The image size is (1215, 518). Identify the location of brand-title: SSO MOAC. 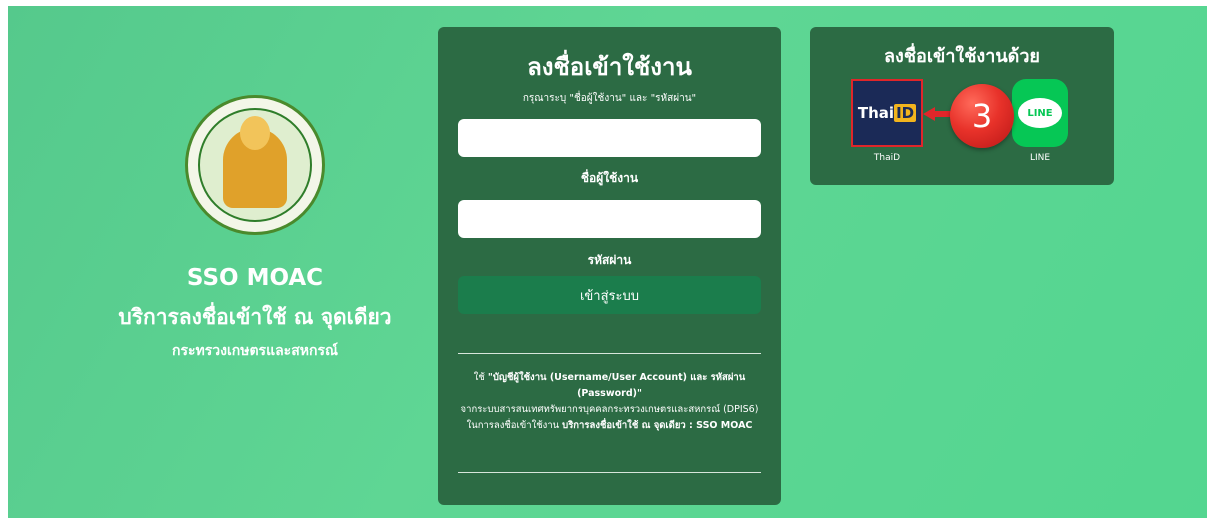
(255, 278).